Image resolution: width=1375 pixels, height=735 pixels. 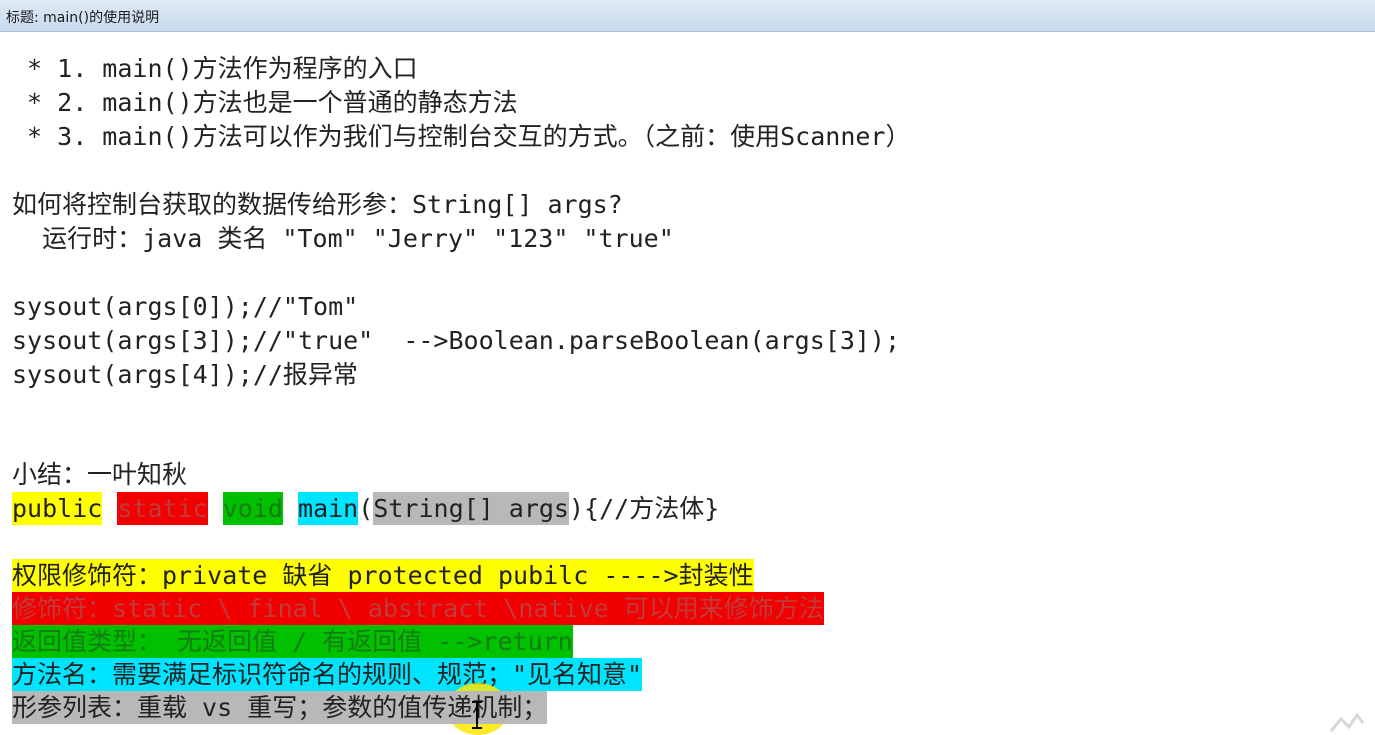 What do you see at coordinates (343, 238) in the screenshot?
I see `run-example: 运行时：java 类名 "Tom" "Jerry" "123" "true"` at bounding box center [343, 238].